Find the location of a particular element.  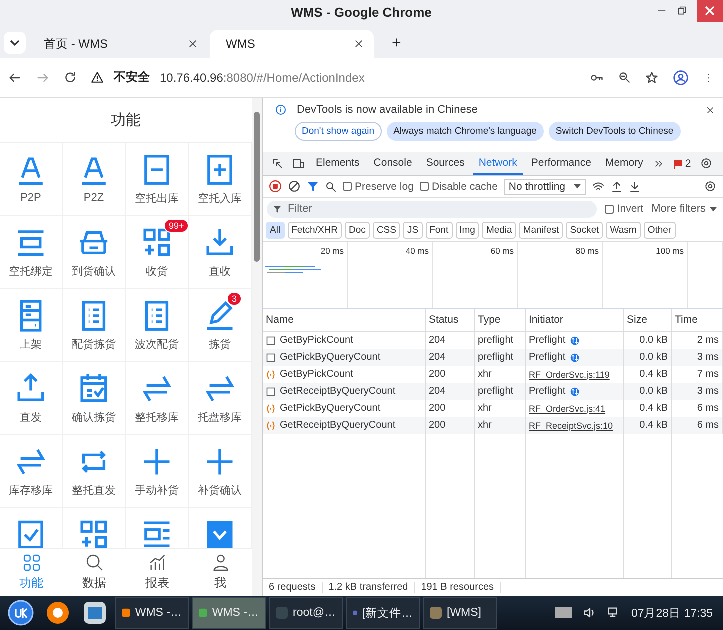

type-filter-chip: Socket is located at coordinates (585, 230).